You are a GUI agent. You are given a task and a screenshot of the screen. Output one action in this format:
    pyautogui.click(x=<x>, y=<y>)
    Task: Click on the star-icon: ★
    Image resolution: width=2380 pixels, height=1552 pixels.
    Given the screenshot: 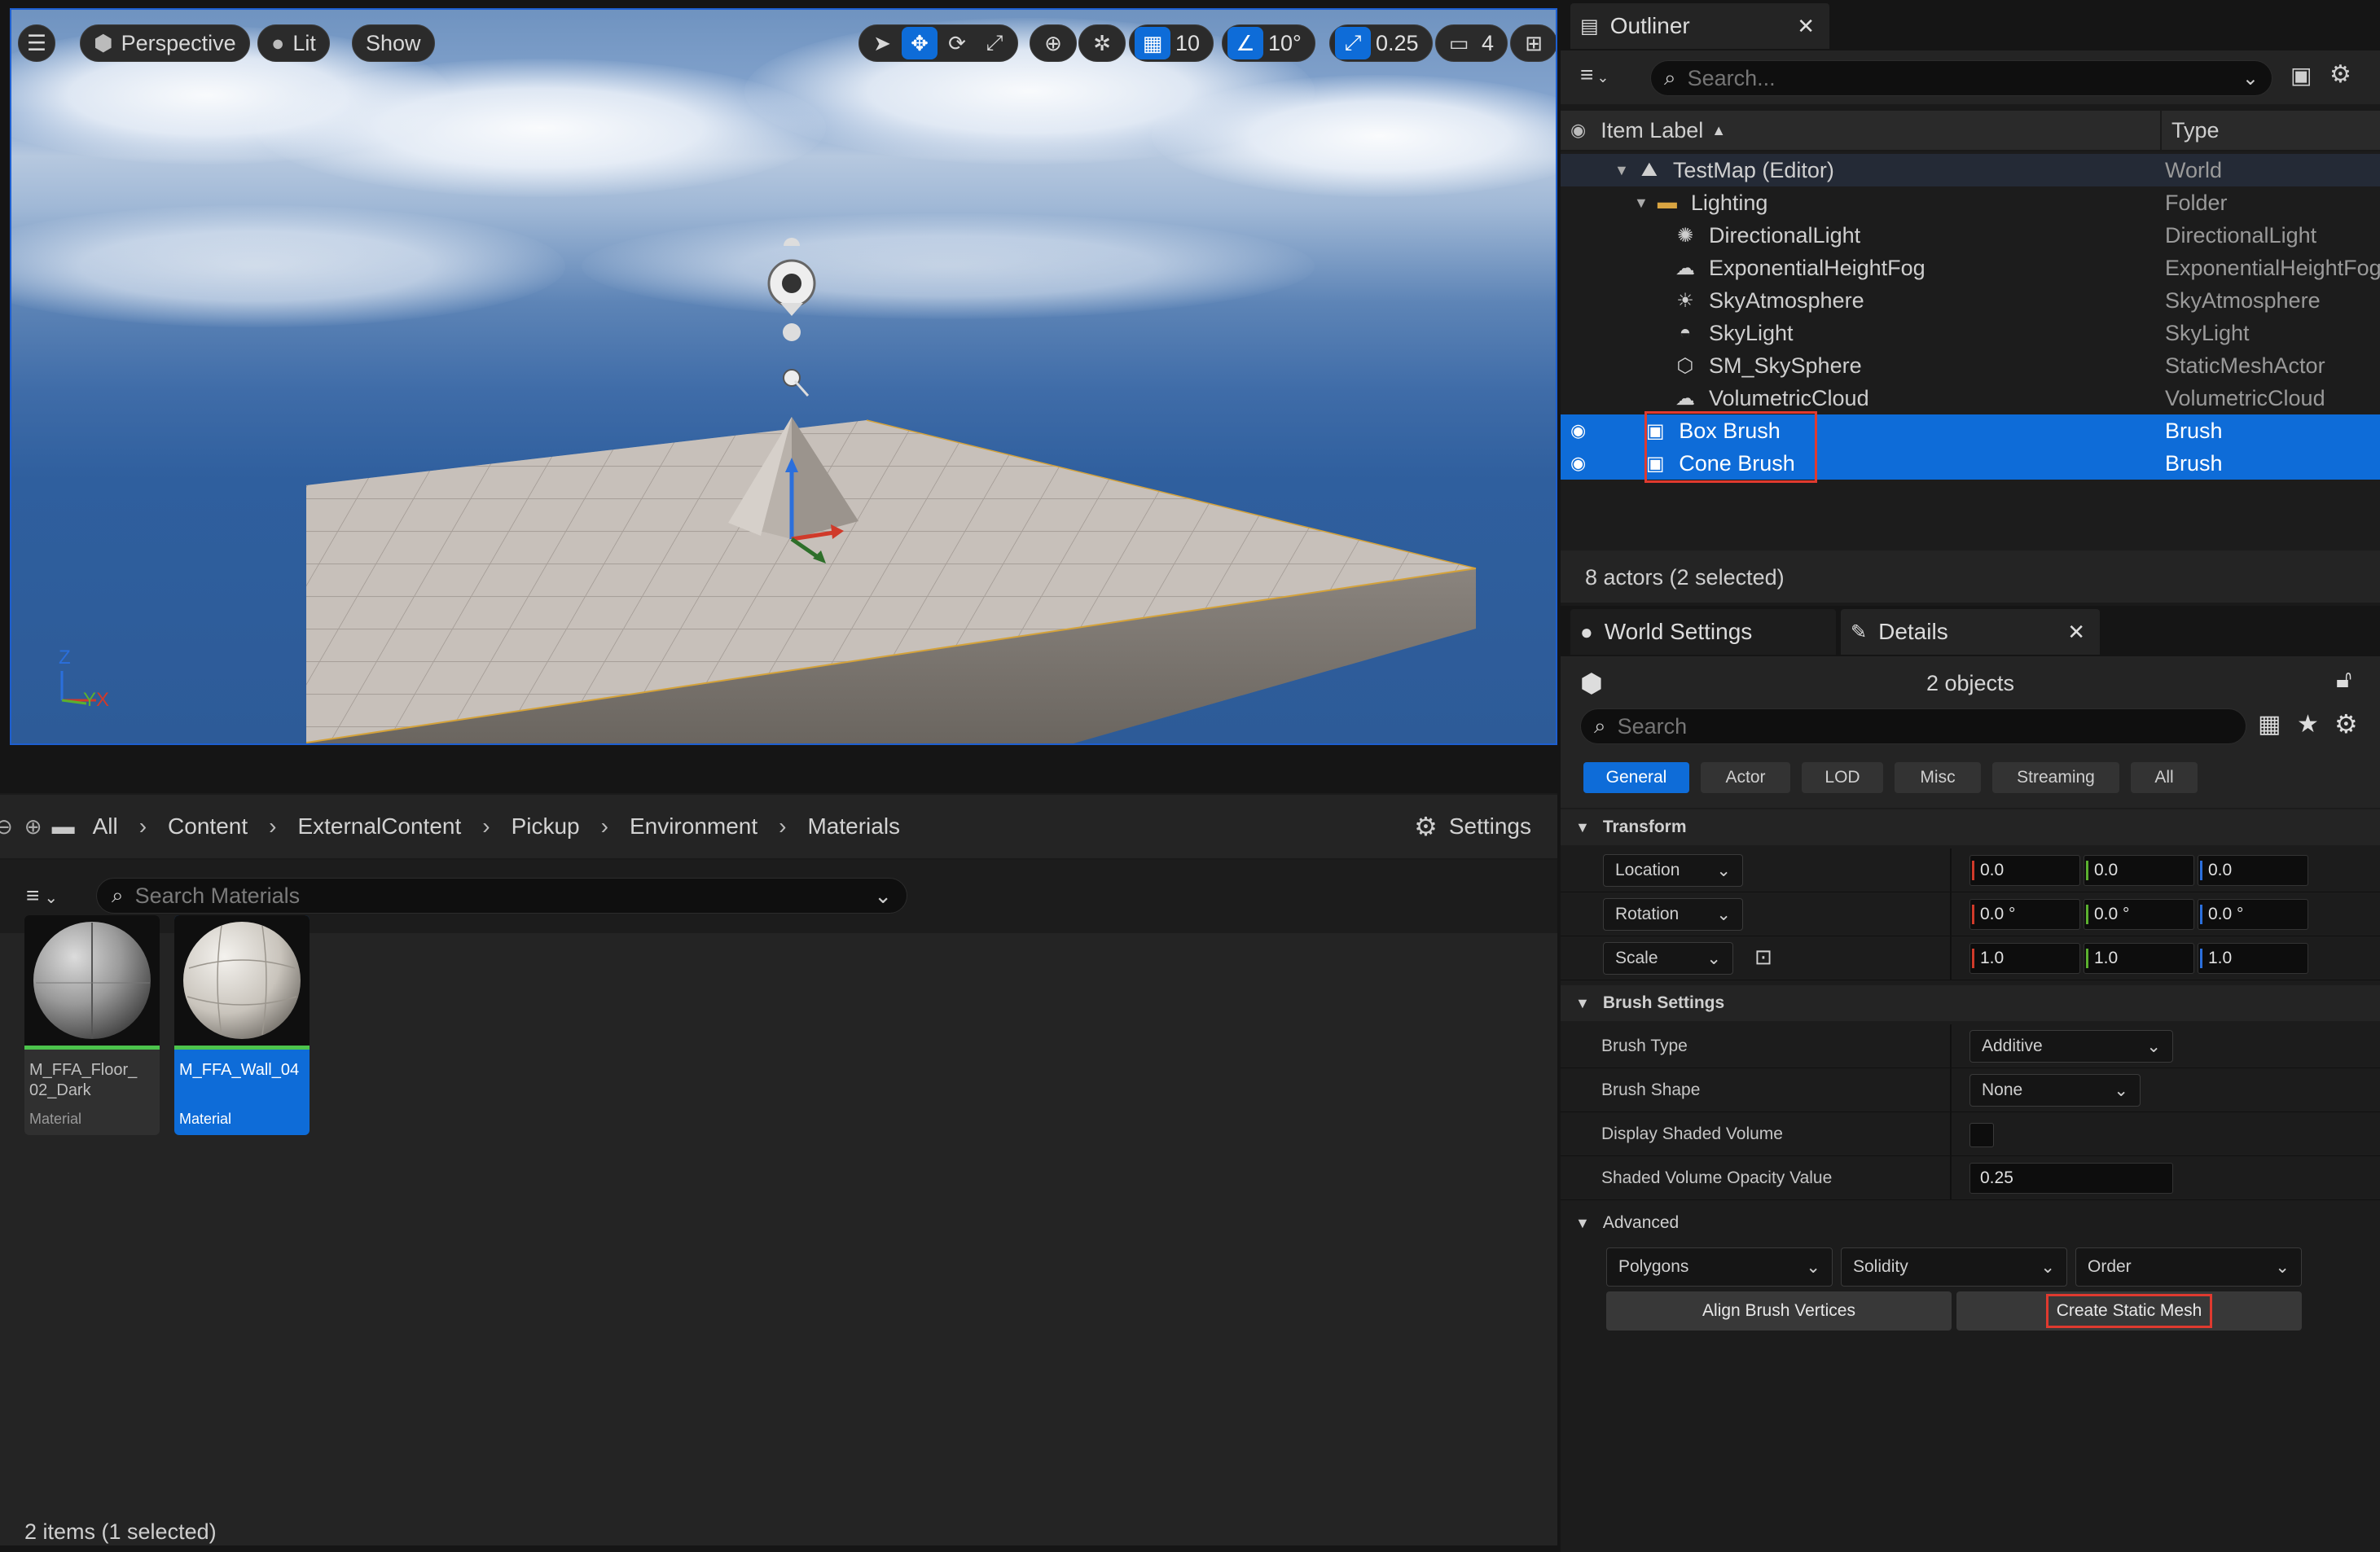 What is the action you would take?
    pyautogui.click(x=2308, y=724)
    